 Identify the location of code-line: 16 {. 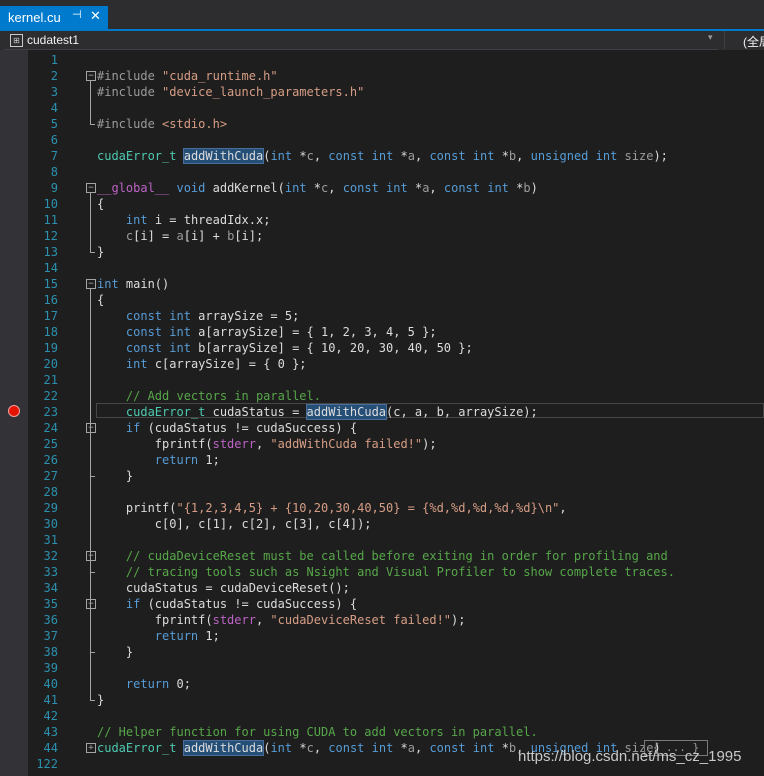
(382, 300).